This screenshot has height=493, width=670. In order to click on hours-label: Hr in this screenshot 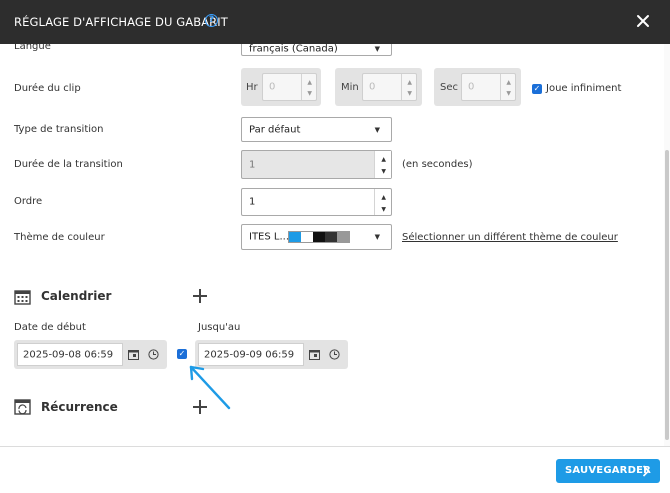, I will do `click(252, 87)`.